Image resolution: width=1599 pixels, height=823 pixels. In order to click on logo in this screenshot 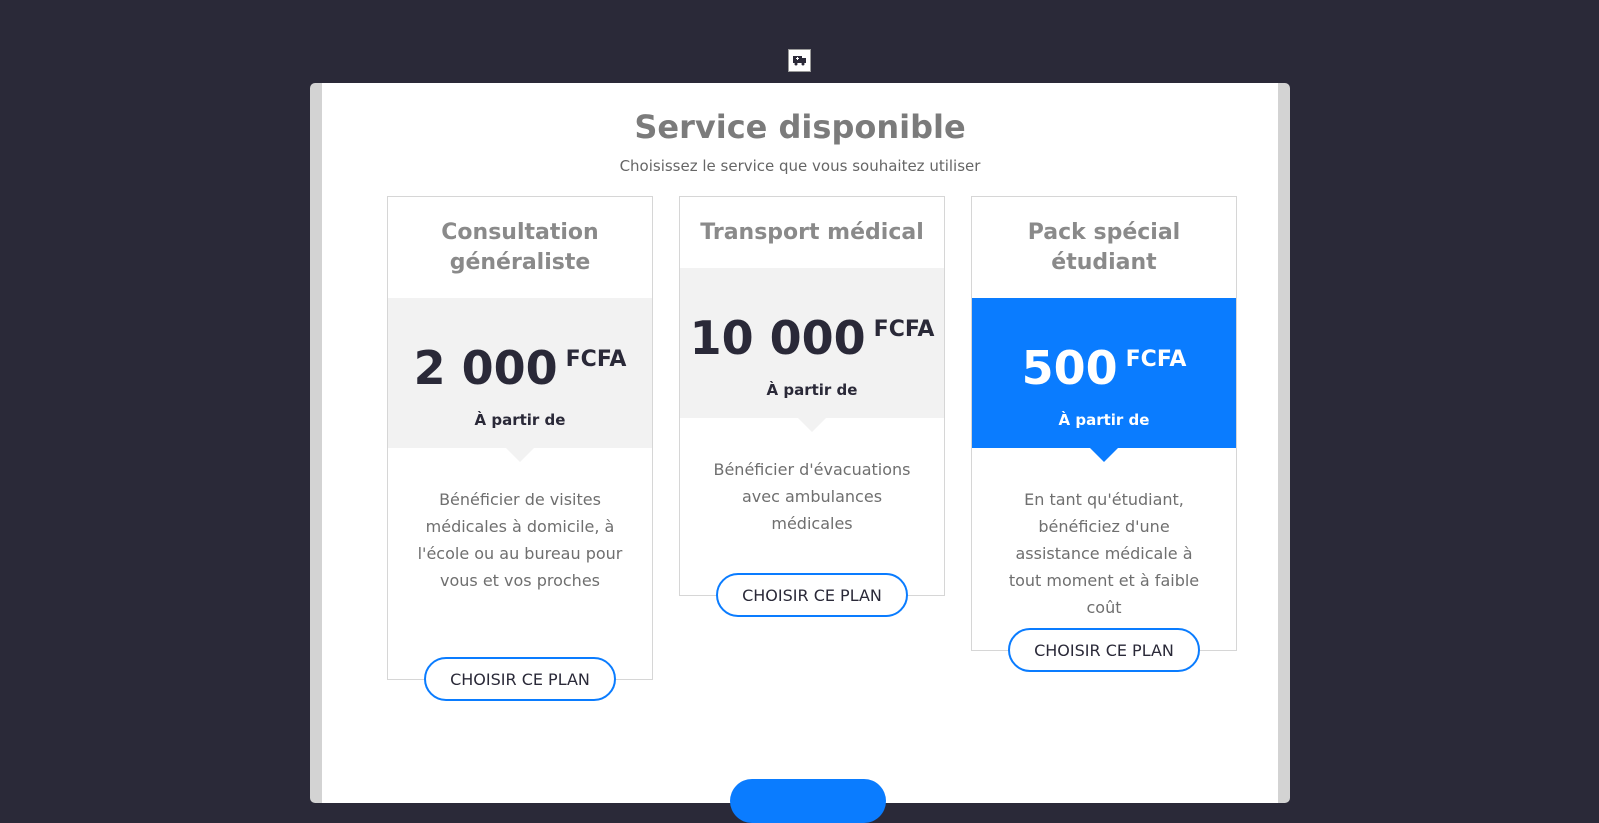, I will do `click(799, 60)`.